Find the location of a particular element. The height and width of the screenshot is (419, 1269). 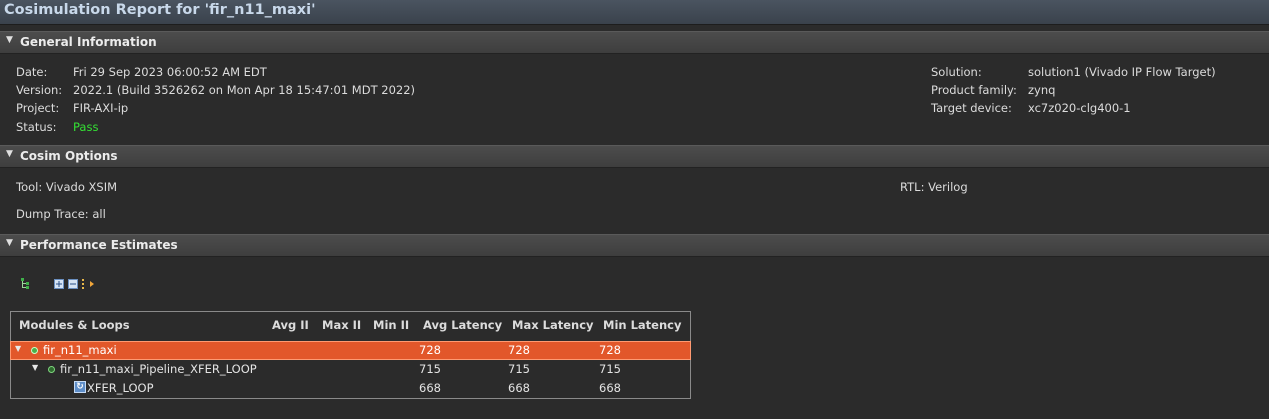

date-label: Date: is located at coordinates (32, 72).